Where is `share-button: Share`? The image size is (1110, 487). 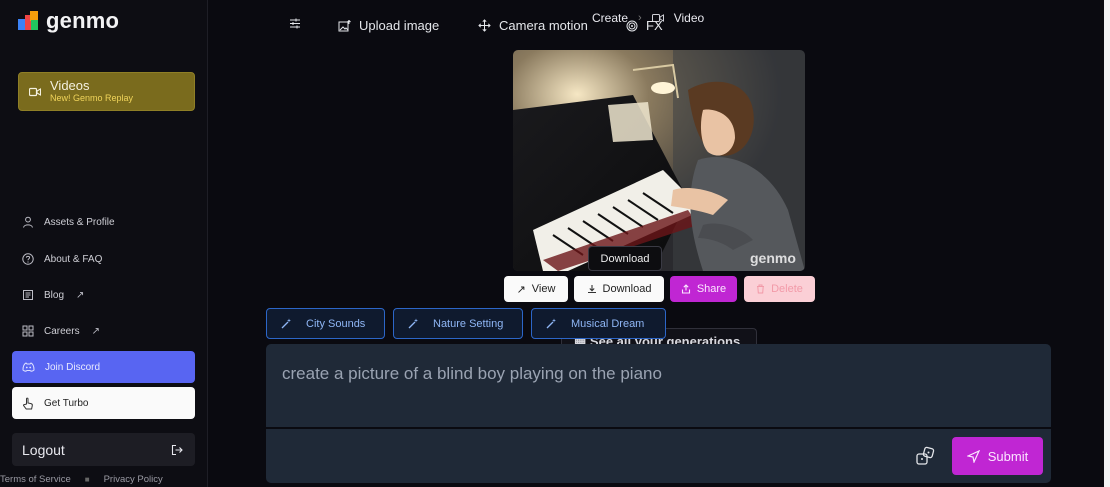 share-button: Share is located at coordinates (703, 289).